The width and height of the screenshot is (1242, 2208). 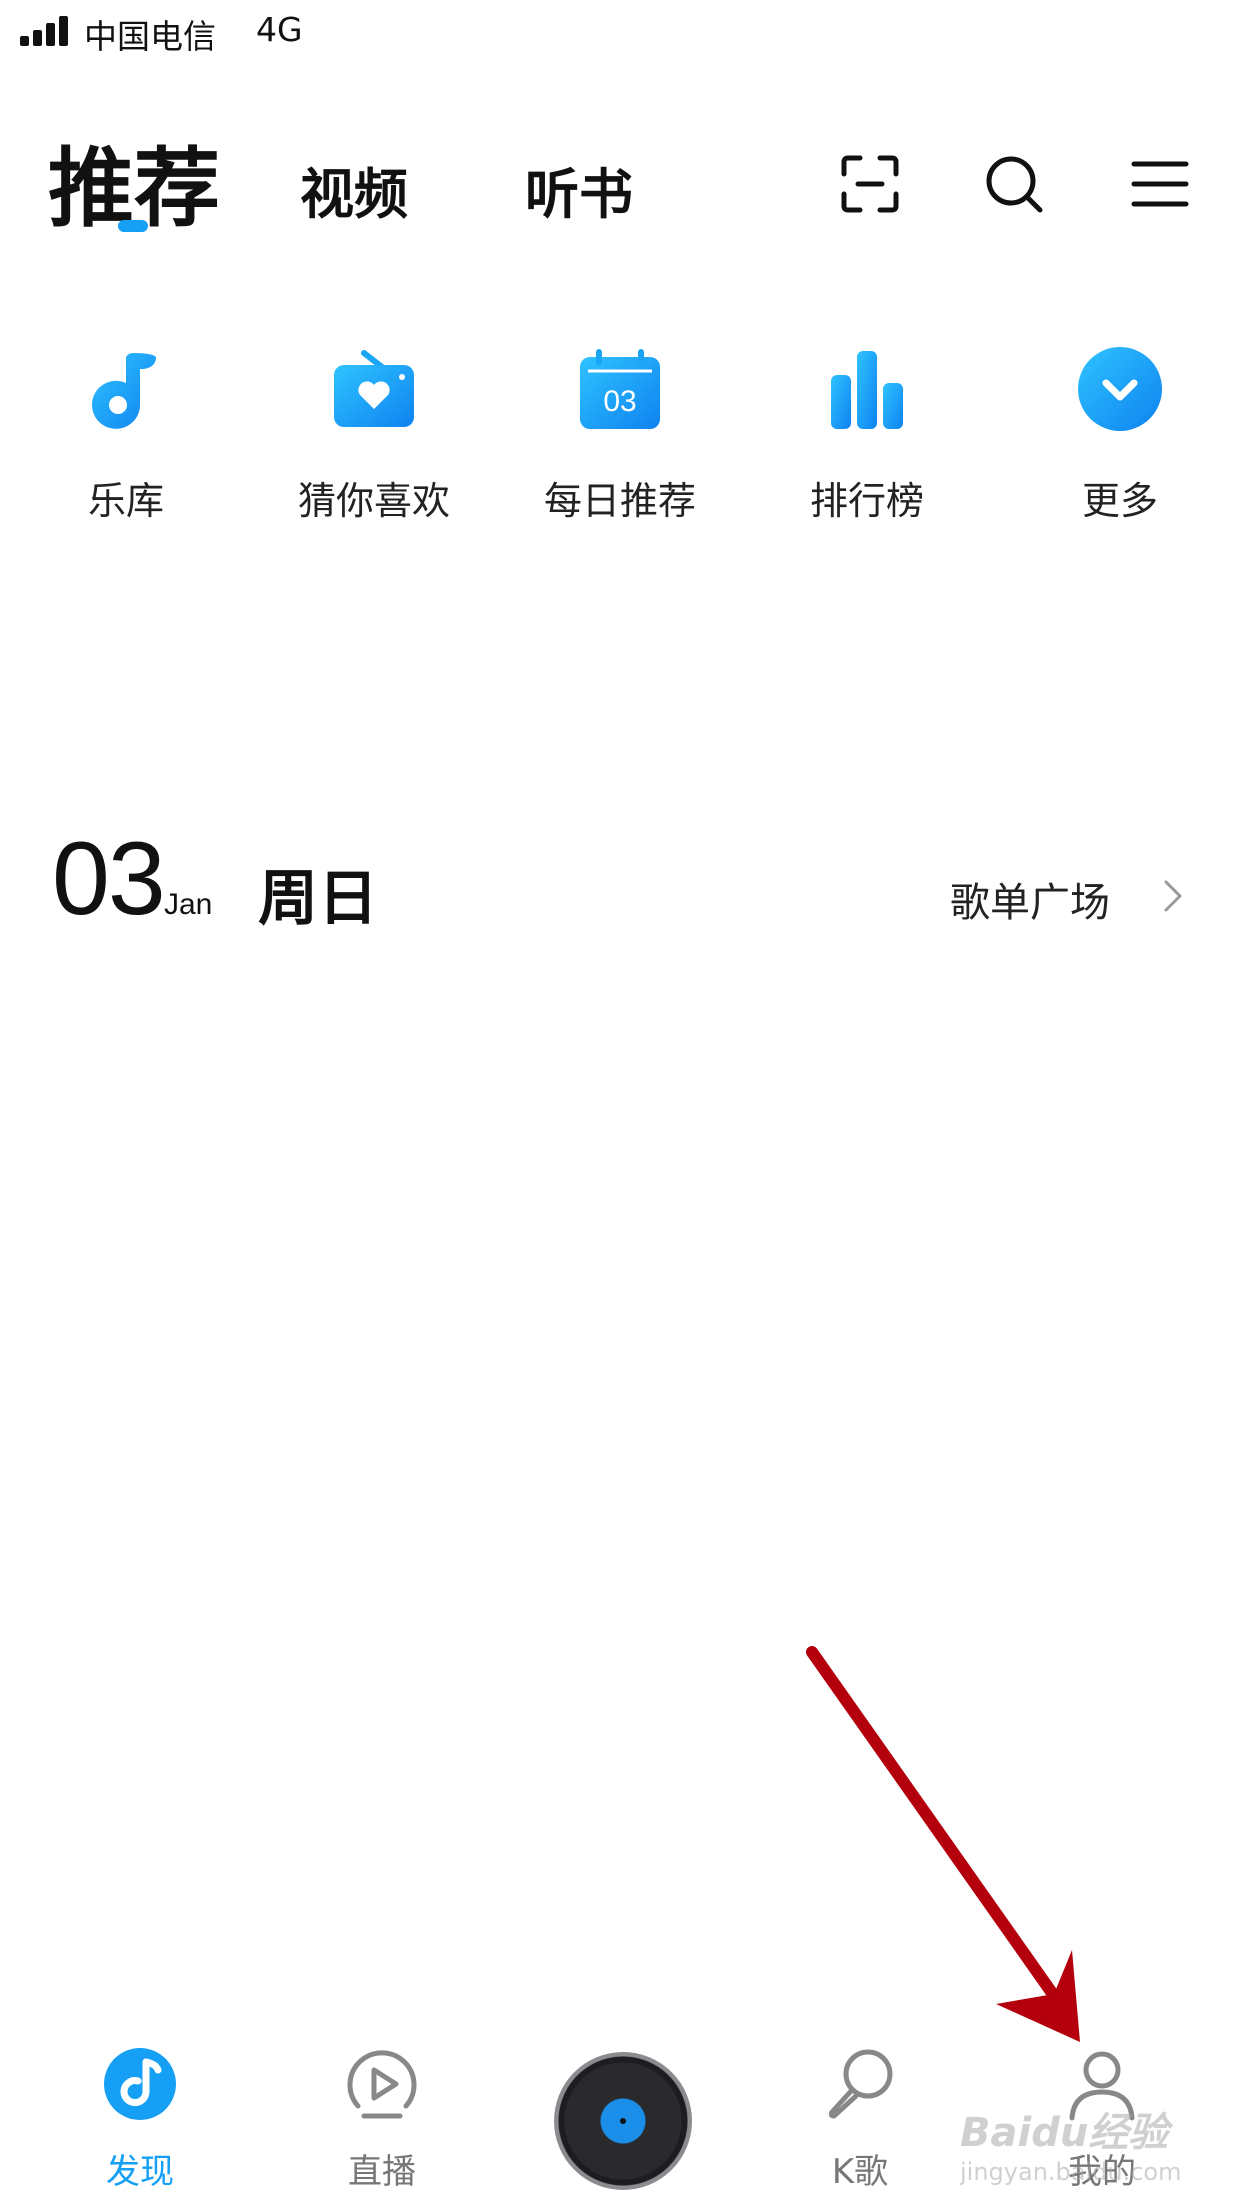 I want to click on watermark-brand: Baidu经验, so click(x=1064, y=2133).